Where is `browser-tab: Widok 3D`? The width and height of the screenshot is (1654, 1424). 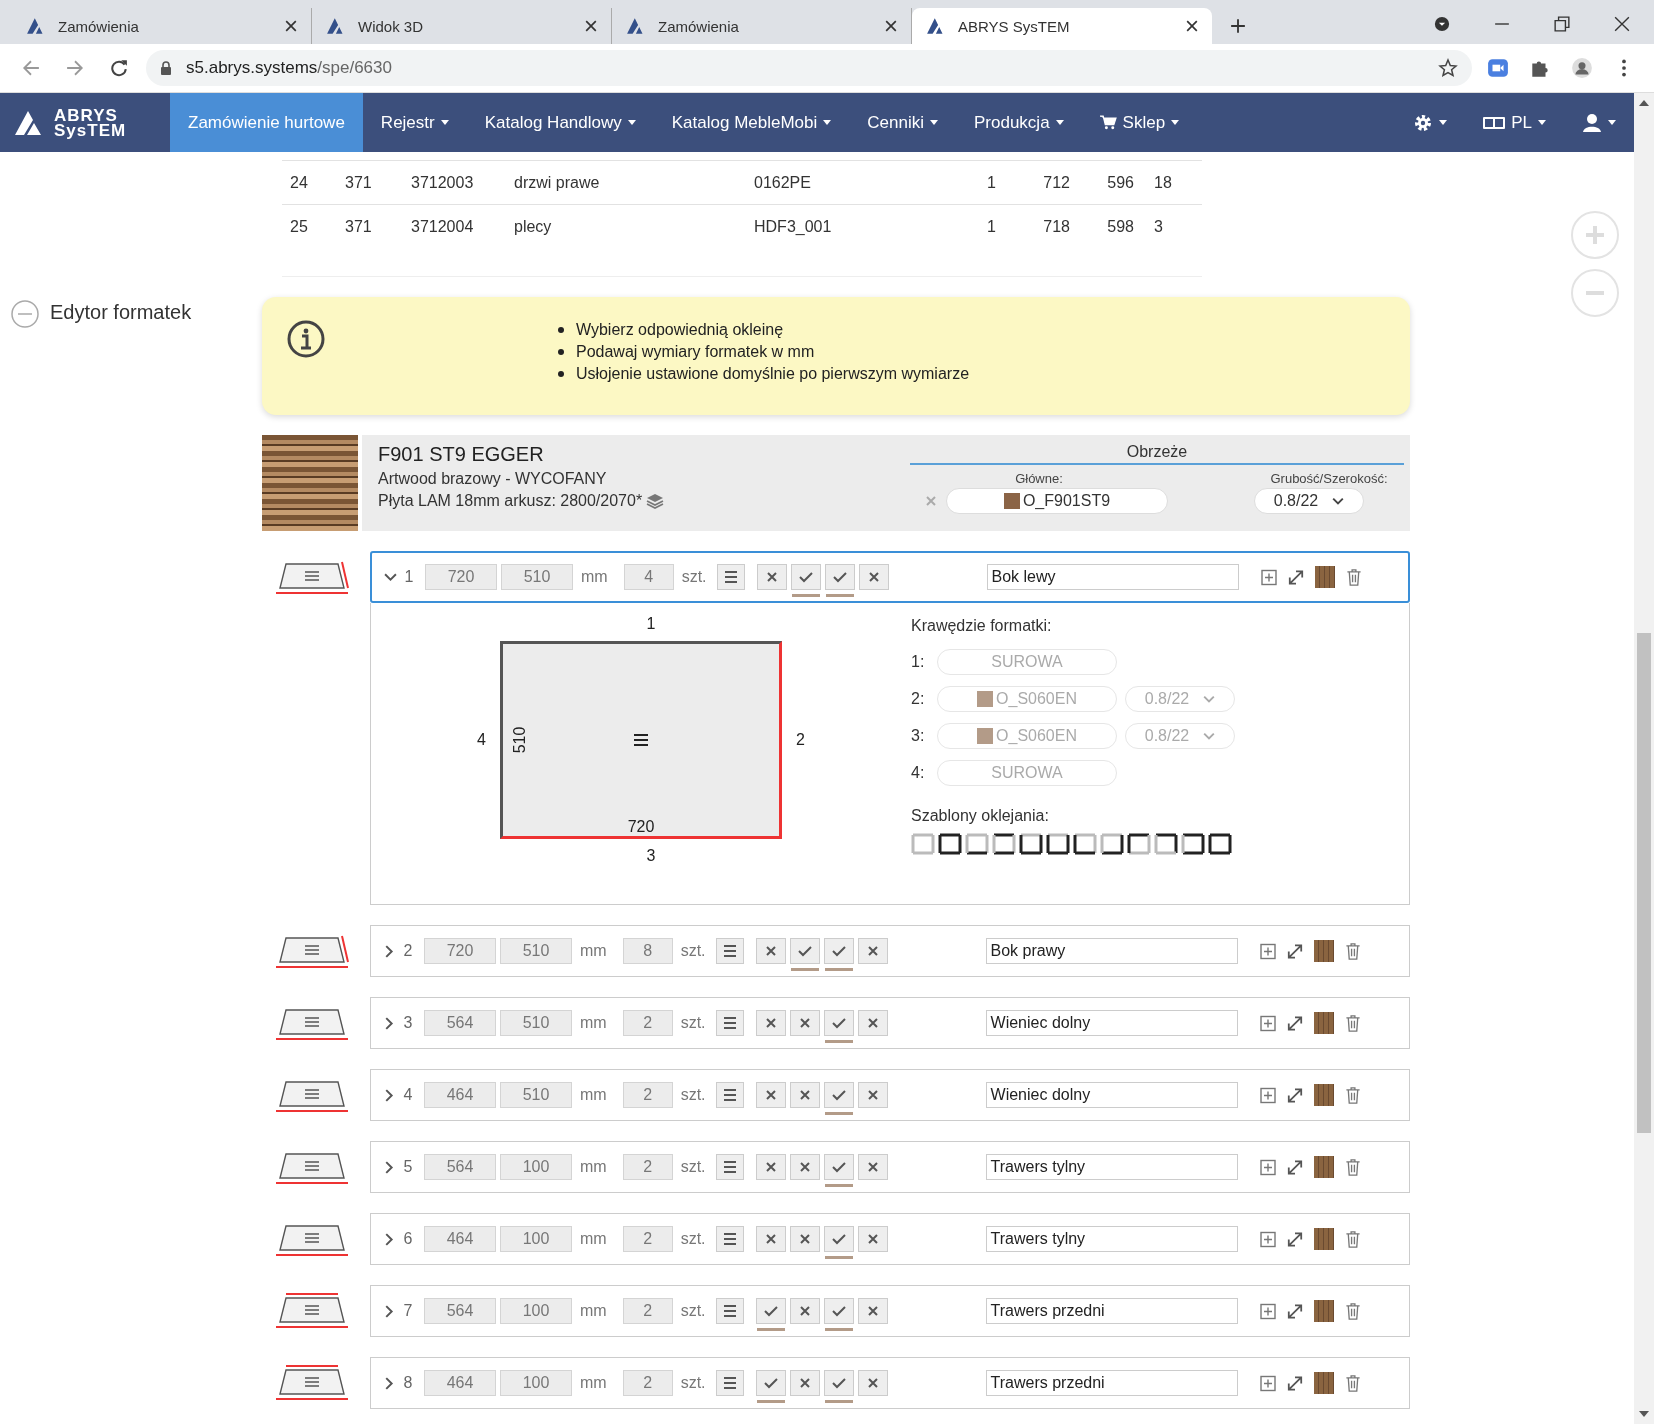 browser-tab: Widok 3D is located at coordinates (462, 26).